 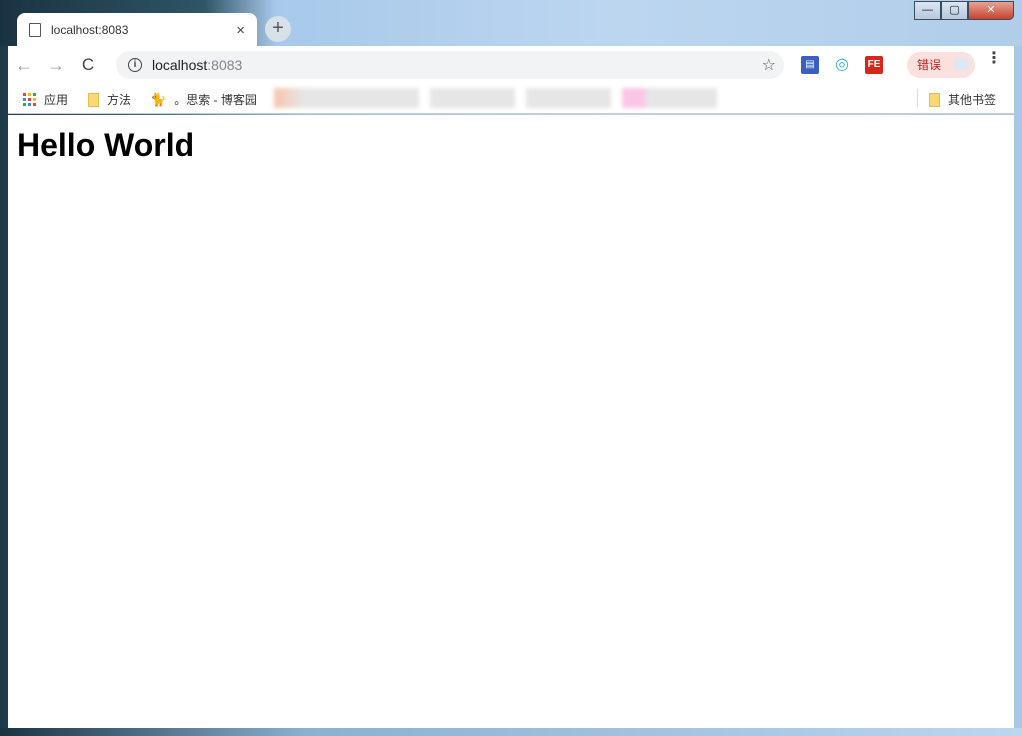 What do you see at coordinates (874, 65) in the screenshot?
I see `fe-extension-icon: FE` at bounding box center [874, 65].